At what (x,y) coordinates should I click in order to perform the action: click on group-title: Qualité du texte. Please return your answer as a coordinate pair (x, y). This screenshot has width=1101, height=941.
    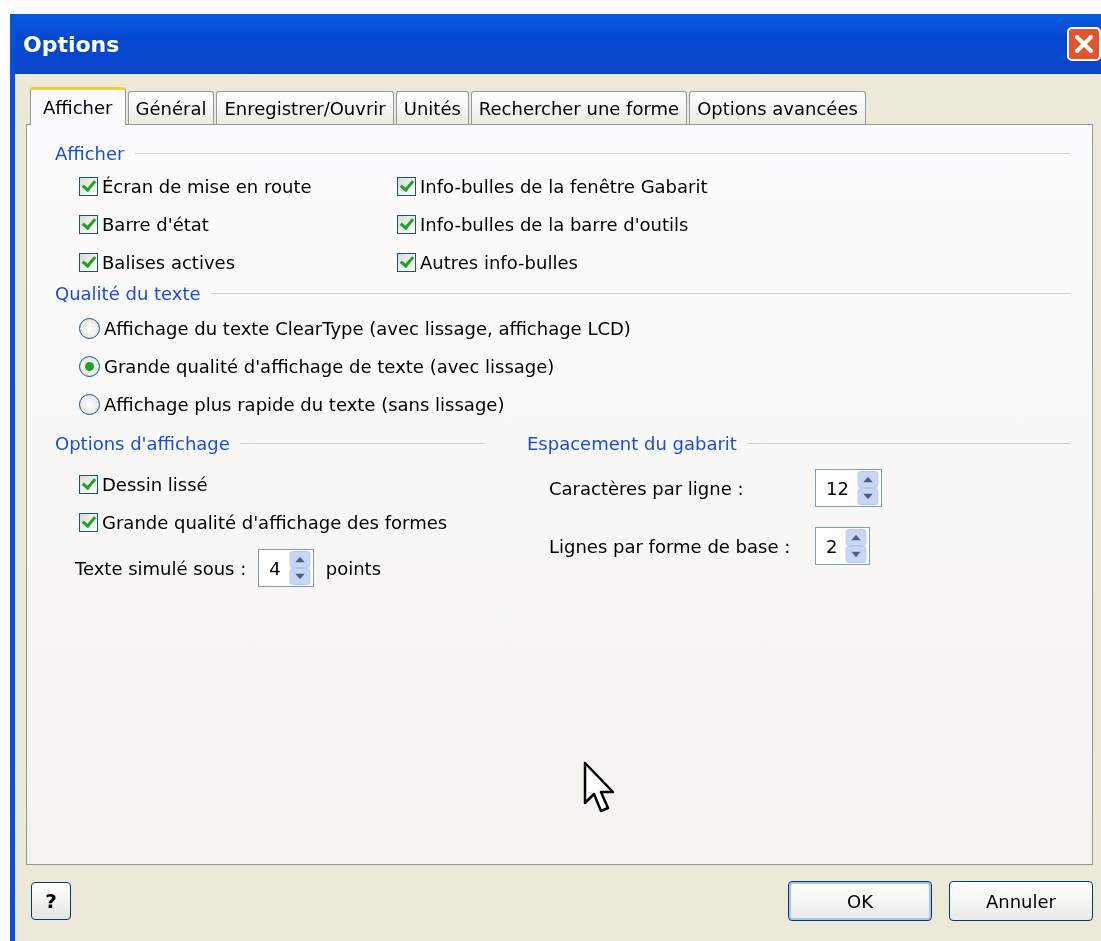
    Looking at the image, I should click on (128, 293).